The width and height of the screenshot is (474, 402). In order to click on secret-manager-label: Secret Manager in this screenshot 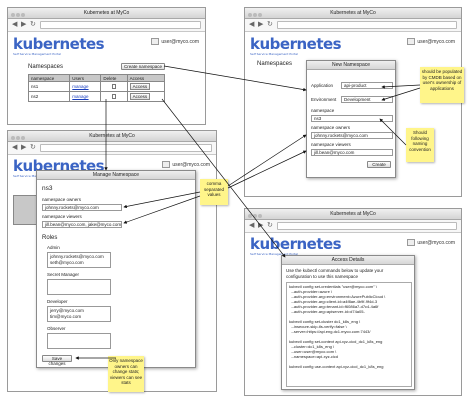, I will do `click(63, 274)`.